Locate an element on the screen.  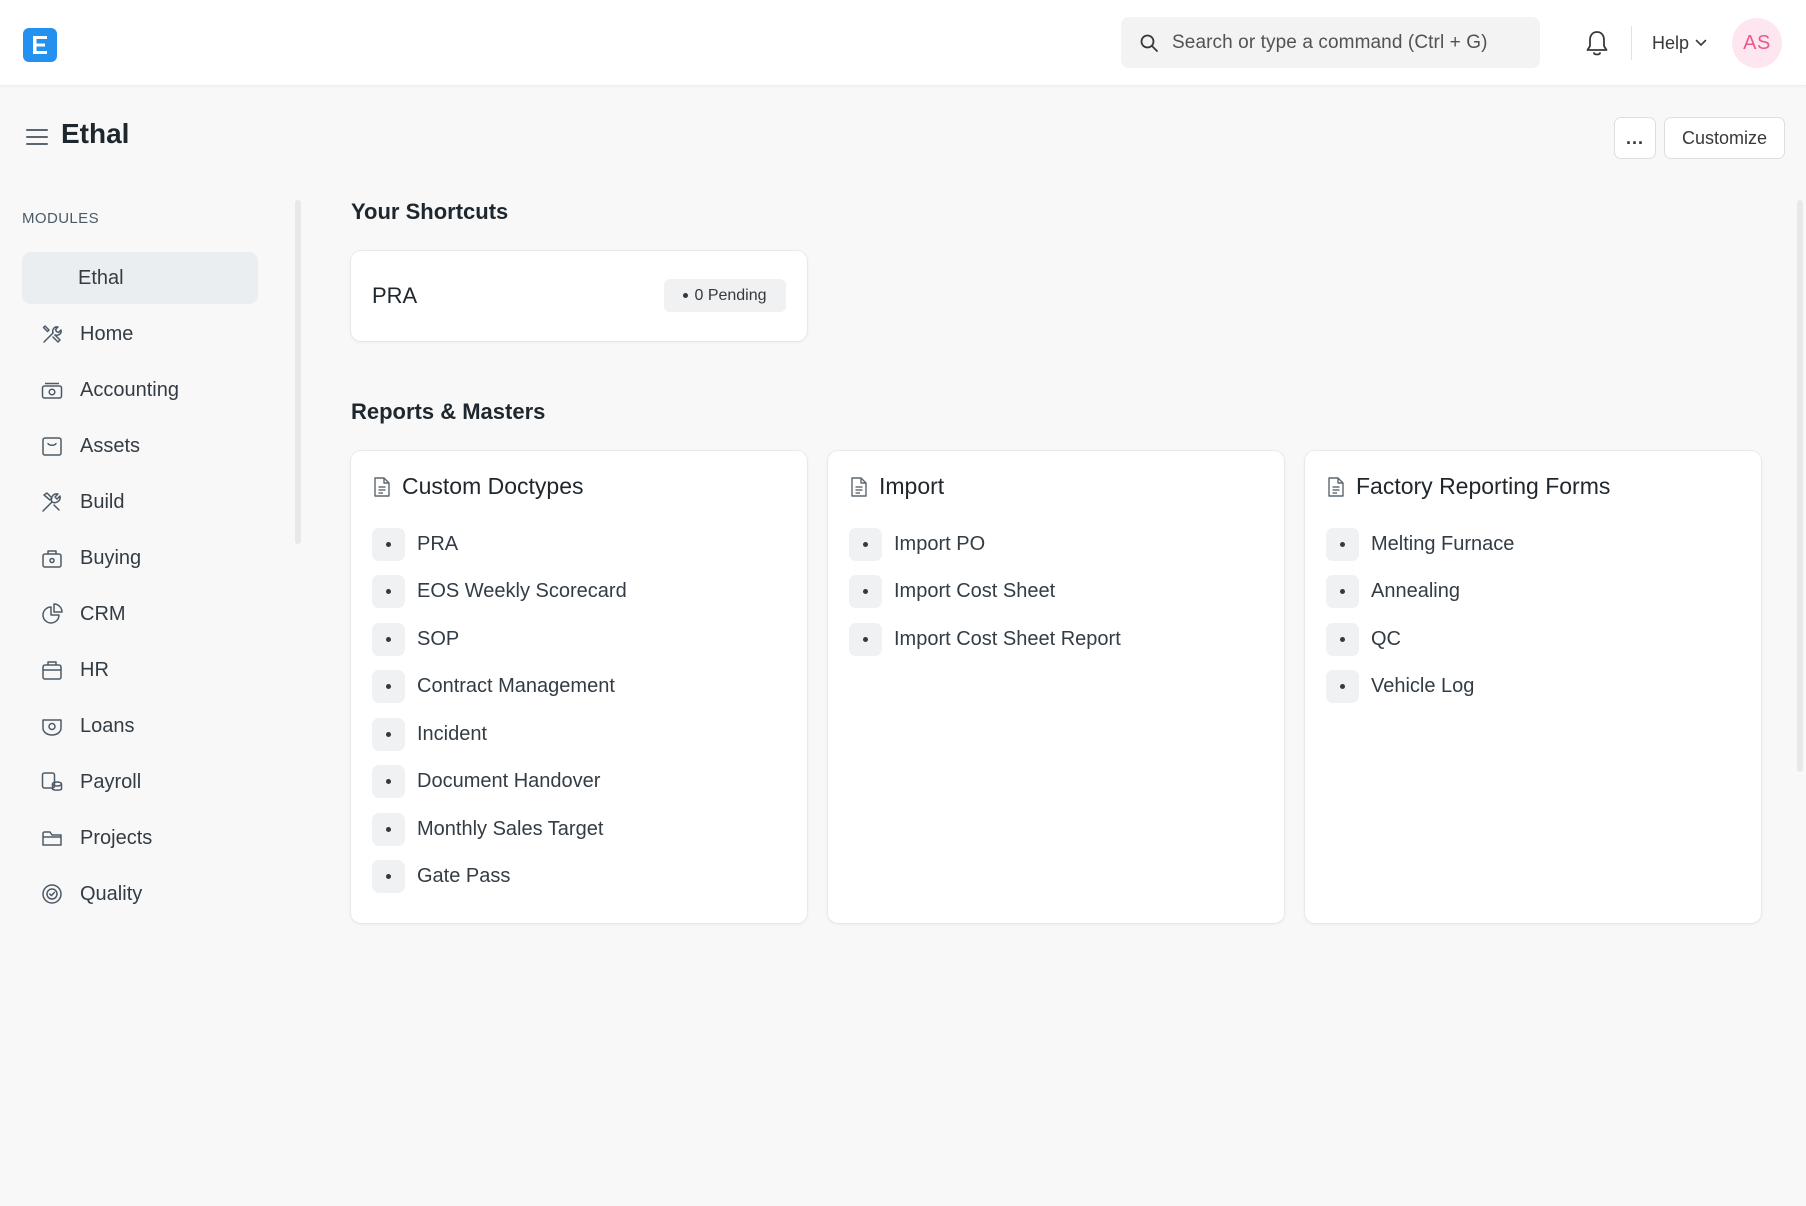
help-label: Help is located at coordinates (1671, 42).